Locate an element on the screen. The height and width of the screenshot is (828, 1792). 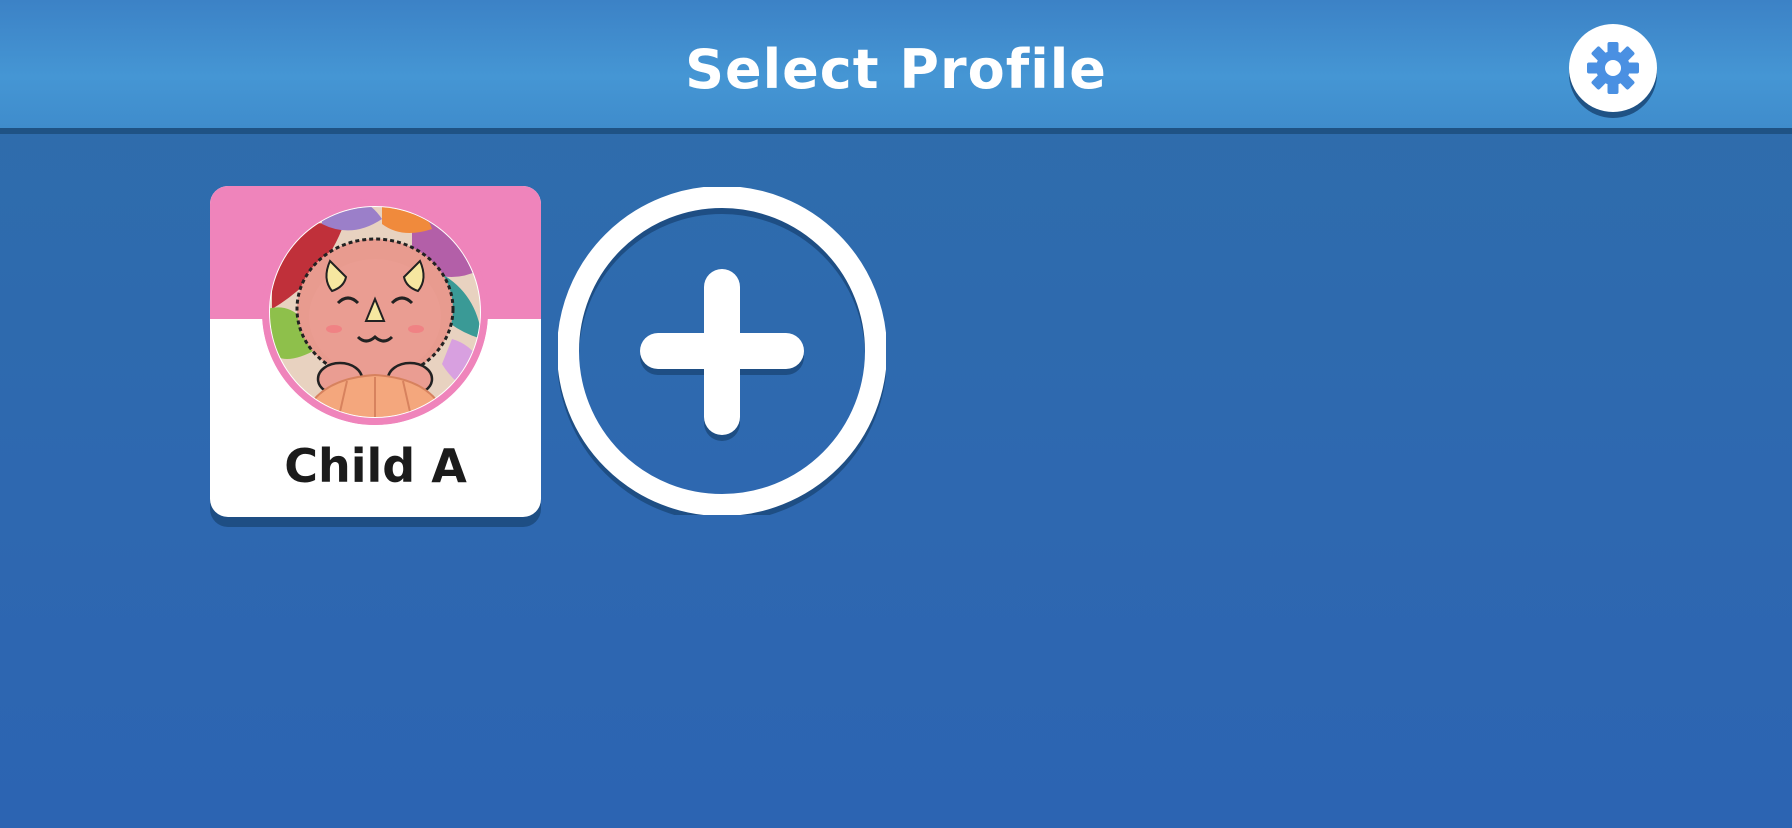
plus-icon is located at coordinates (722, 351).